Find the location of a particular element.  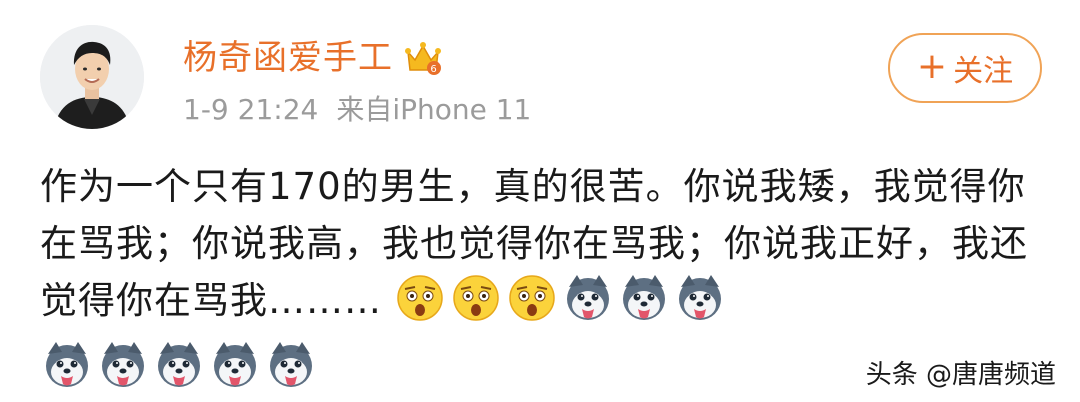

watermark: 头条 @唐唐频道 is located at coordinates (960, 375).